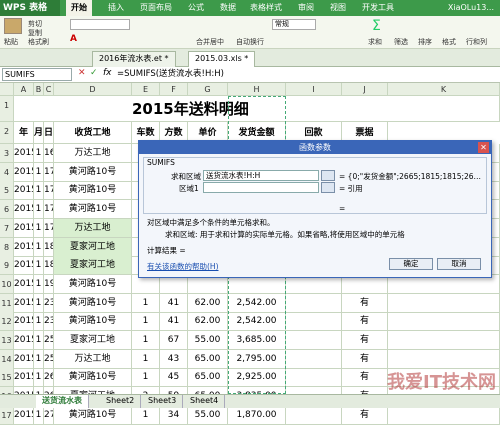  What do you see at coordinates (39, 228) in the screenshot?
I see `cell-B7: 1` at bounding box center [39, 228].